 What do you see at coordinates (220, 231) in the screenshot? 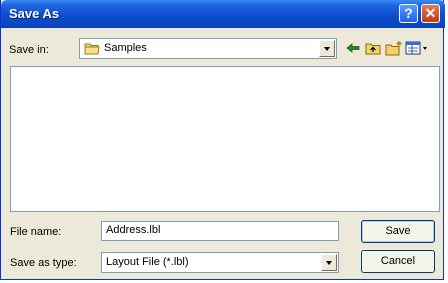
I see `file-name-input: Address.lbl` at bounding box center [220, 231].